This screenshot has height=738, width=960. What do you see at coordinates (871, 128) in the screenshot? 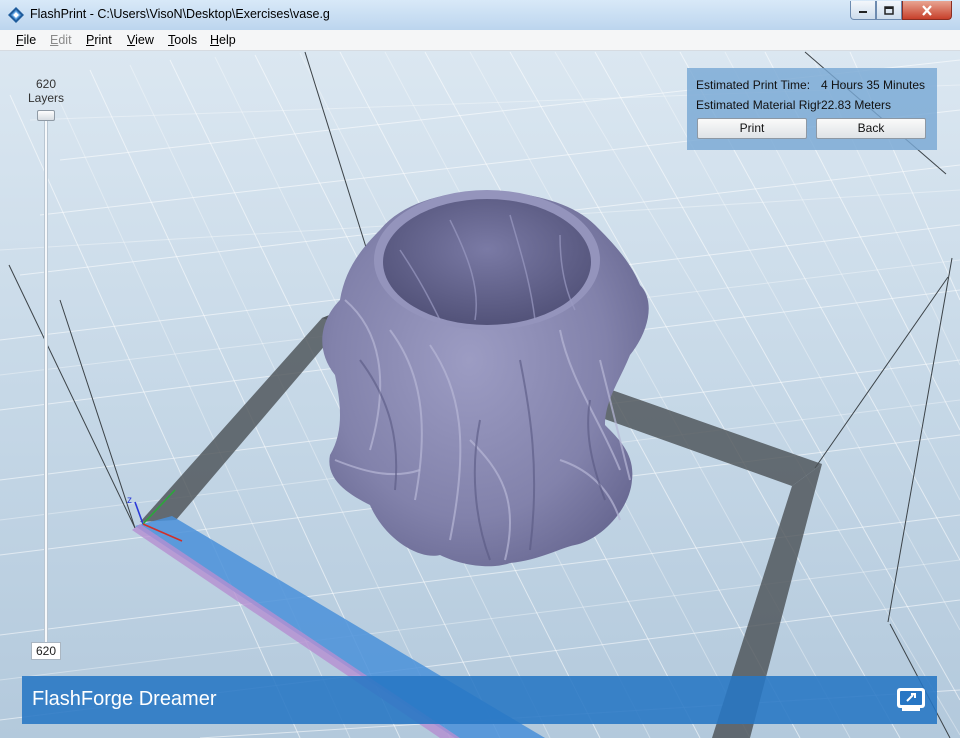
I see `back-button: Back` at bounding box center [871, 128].